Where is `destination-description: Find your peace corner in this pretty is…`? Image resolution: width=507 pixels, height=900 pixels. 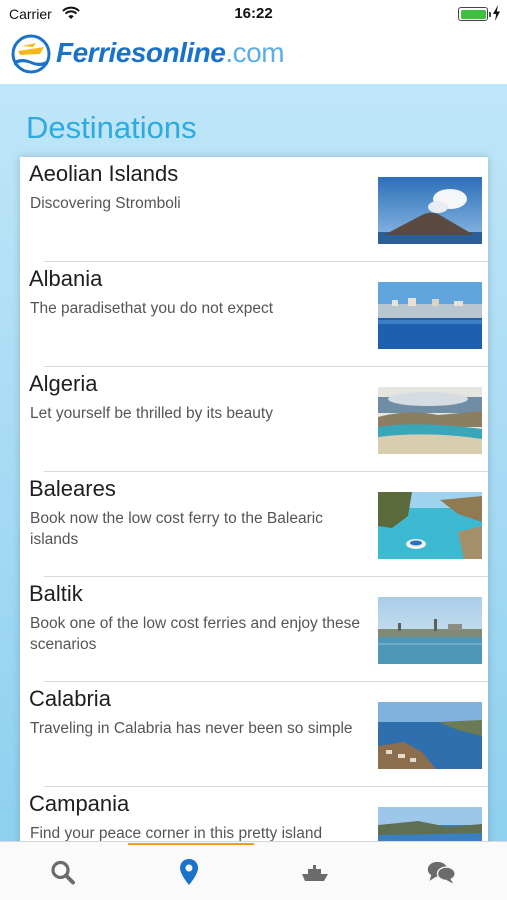
destination-description: Find your peace corner in this pretty is… is located at coordinates (176, 833).